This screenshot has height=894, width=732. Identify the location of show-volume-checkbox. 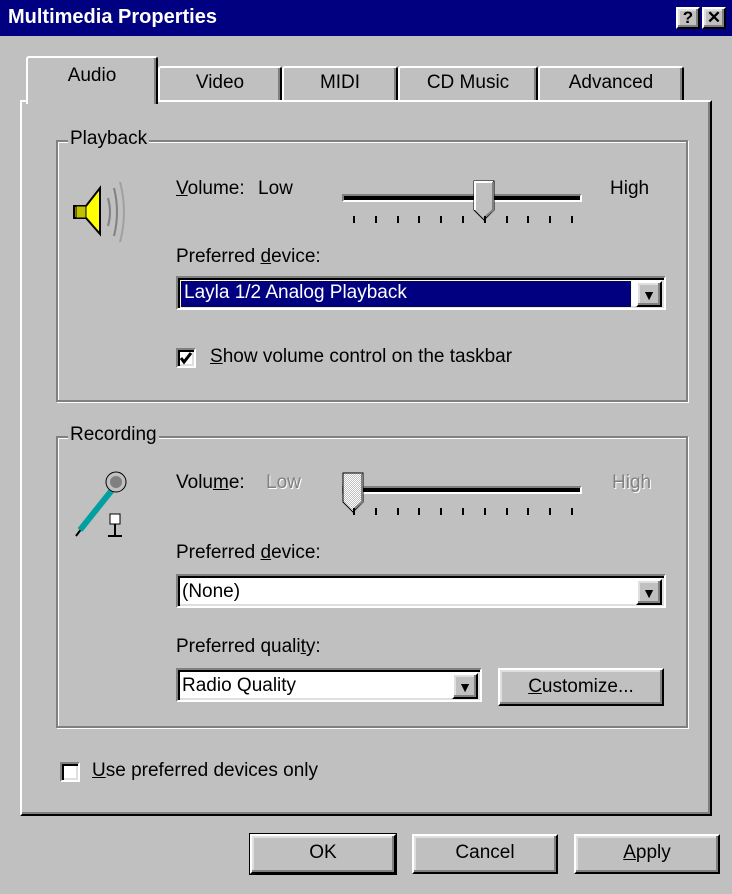
(186, 358).